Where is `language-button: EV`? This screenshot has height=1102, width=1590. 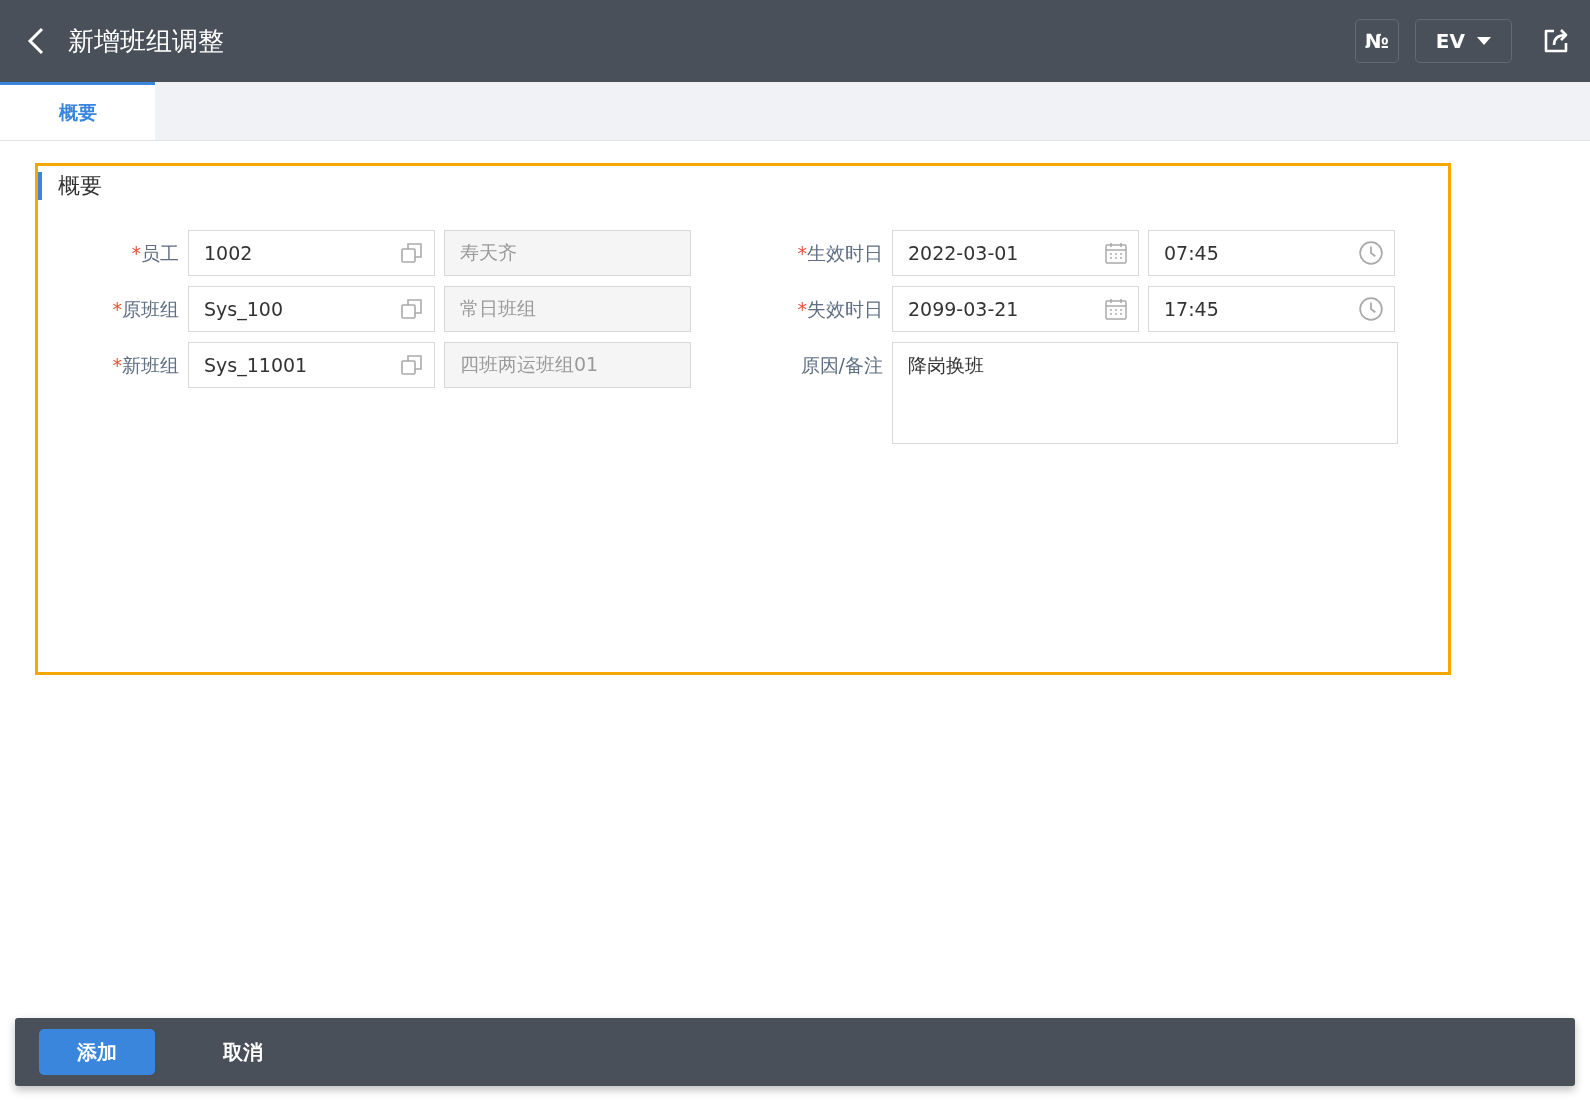 language-button: EV is located at coordinates (1463, 41).